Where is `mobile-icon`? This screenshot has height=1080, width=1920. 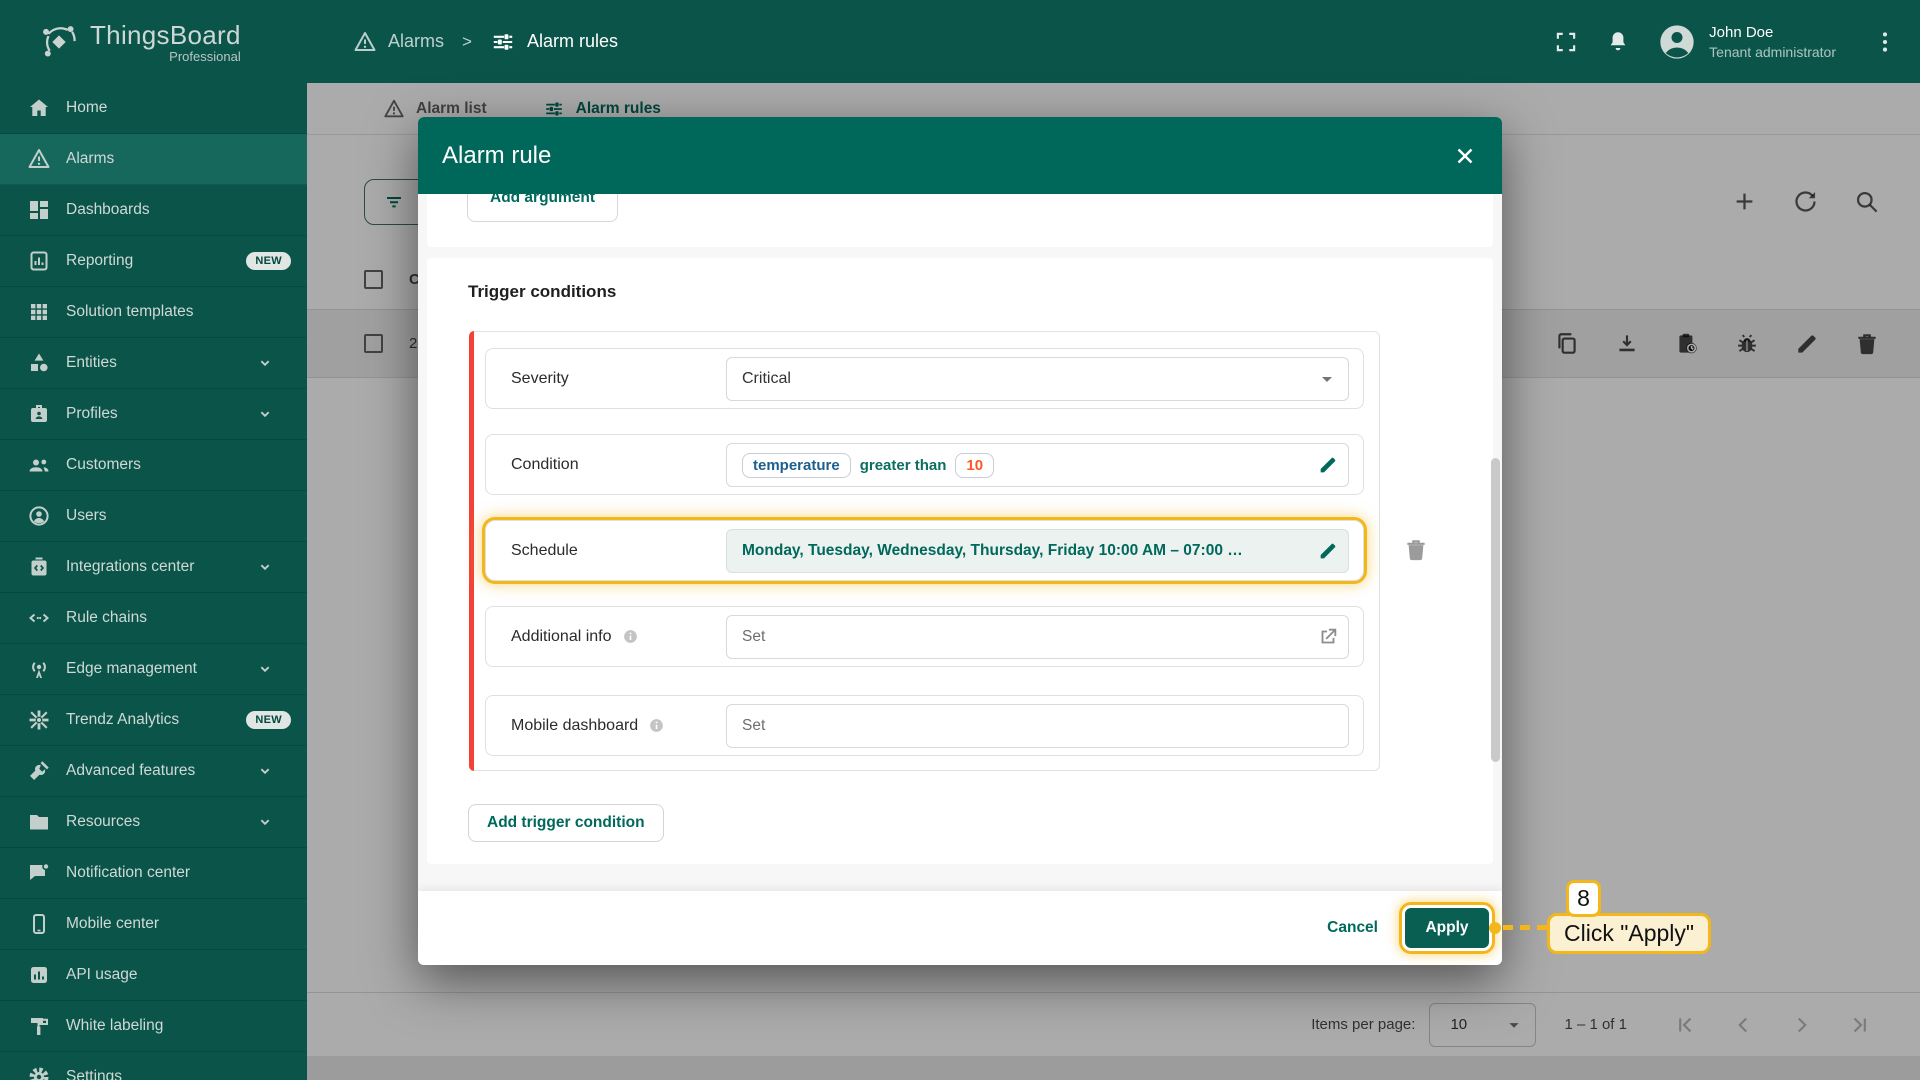
mobile-icon is located at coordinates (39, 924).